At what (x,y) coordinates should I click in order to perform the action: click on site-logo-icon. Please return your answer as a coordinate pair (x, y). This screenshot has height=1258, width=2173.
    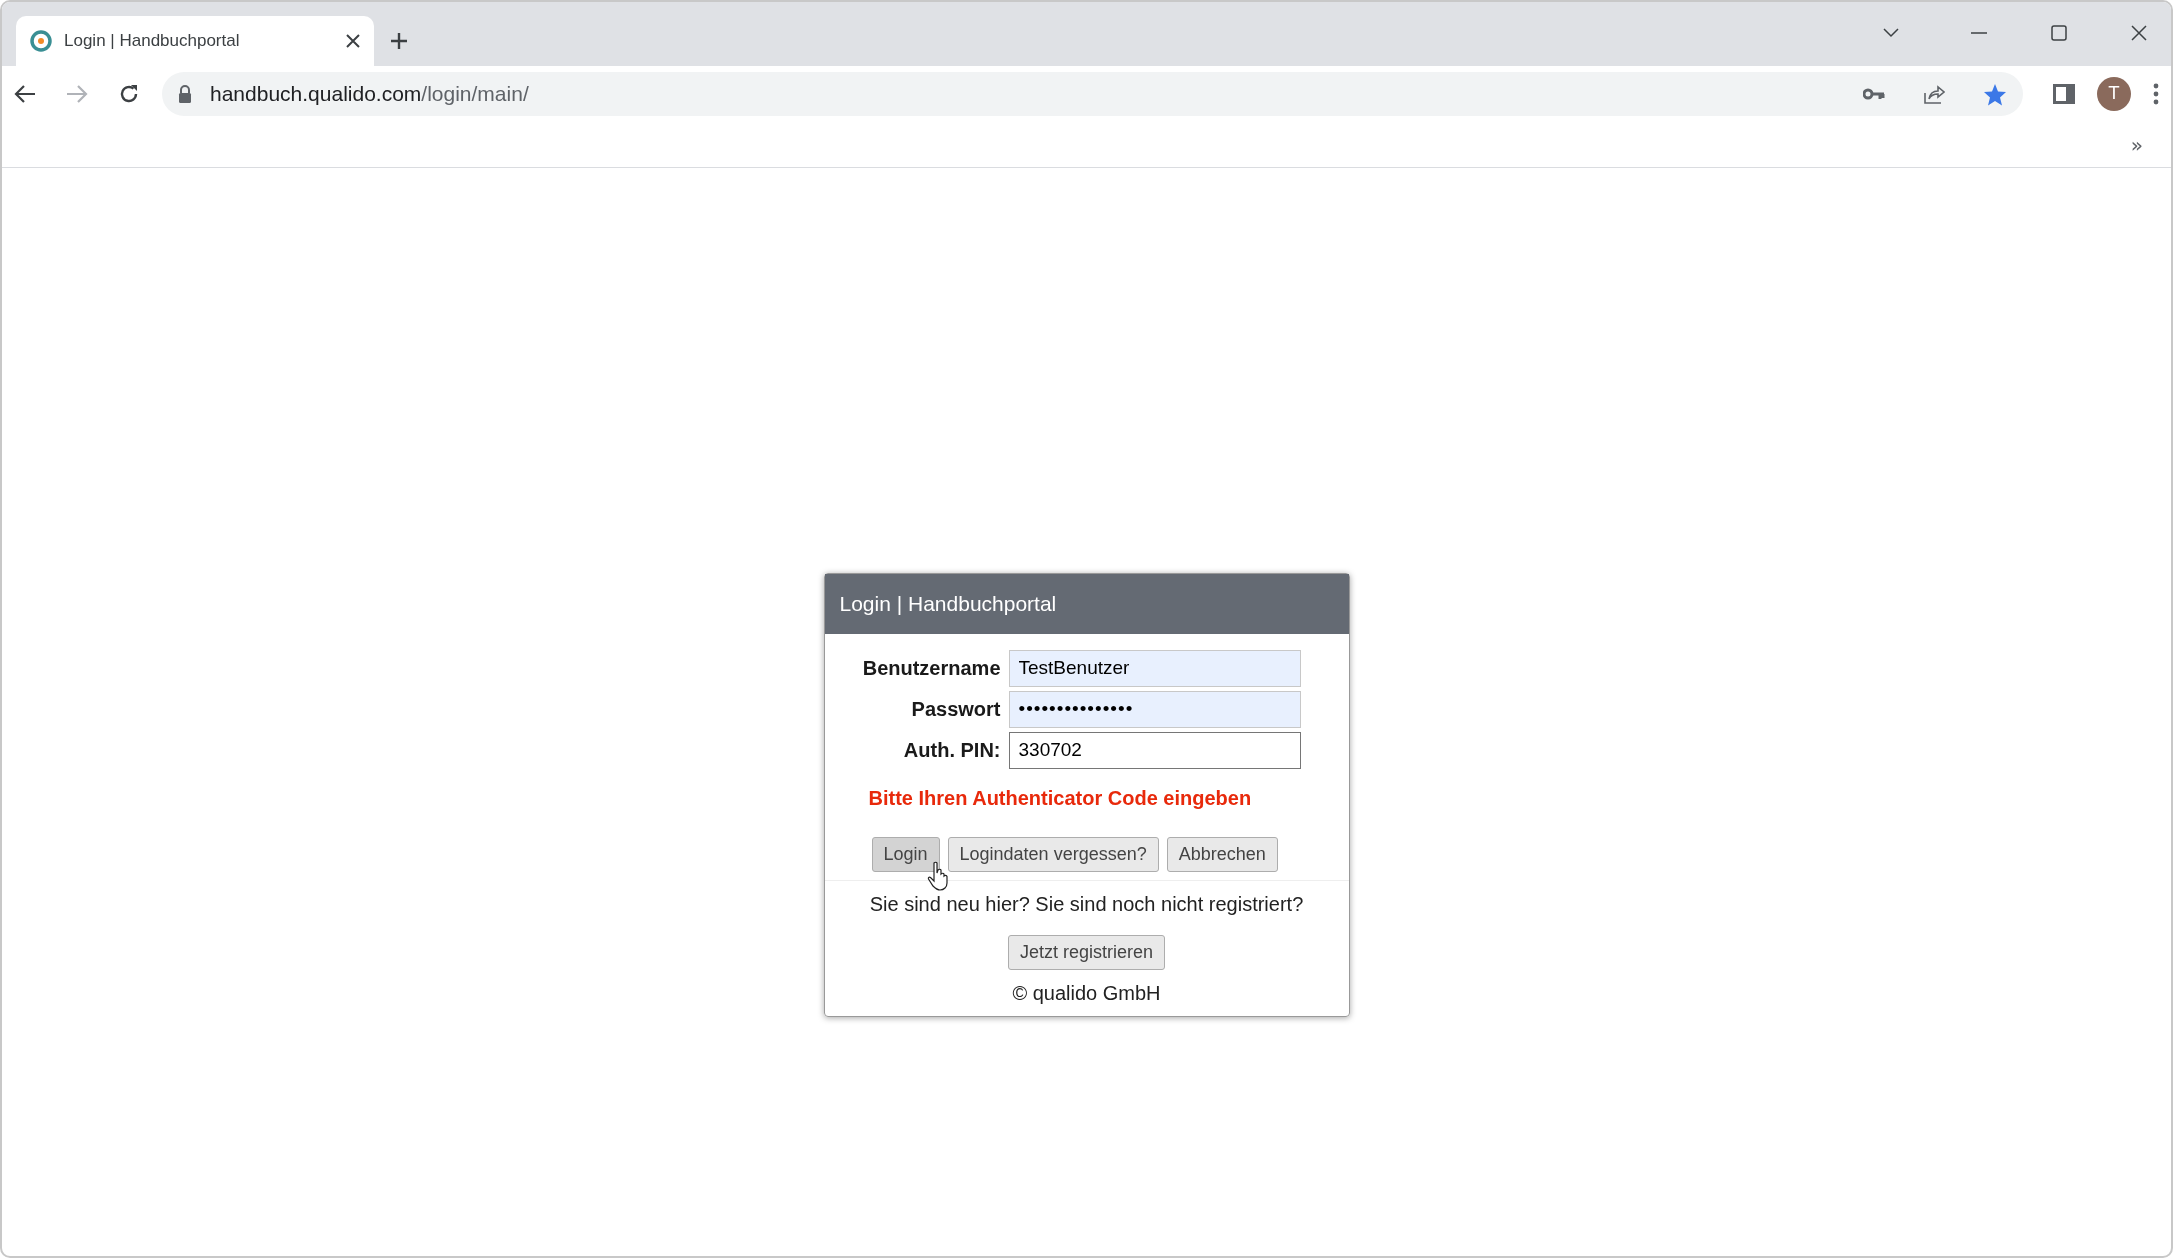
    Looking at the image, I should click on (41, 41).